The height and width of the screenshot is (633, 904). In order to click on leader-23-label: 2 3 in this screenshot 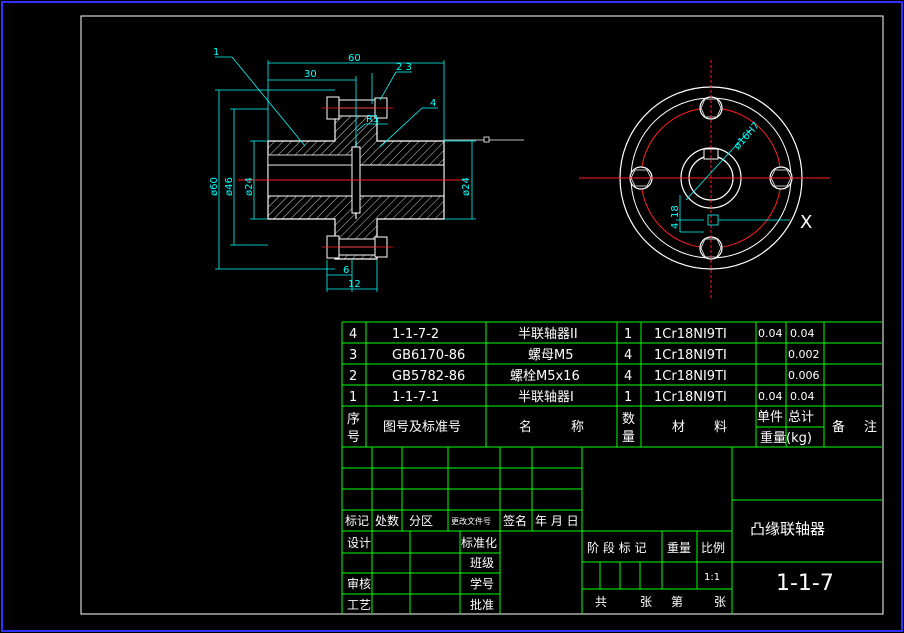, I will do `click(404, 67)`.